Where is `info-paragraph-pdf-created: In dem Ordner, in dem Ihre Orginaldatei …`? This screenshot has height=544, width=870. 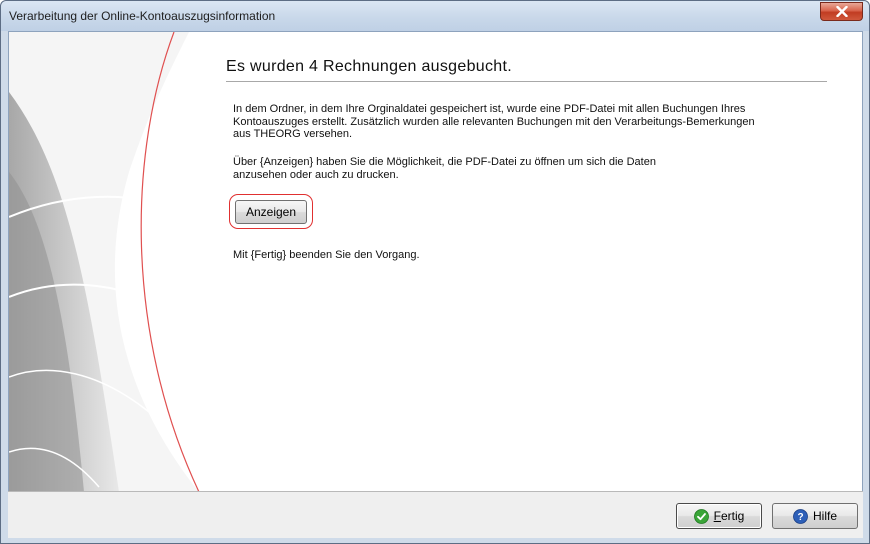
info-paragraph-pdf-created: In dem Ordner, in dem Ihre Orginaldatei … is located at coordinates (494, 121).